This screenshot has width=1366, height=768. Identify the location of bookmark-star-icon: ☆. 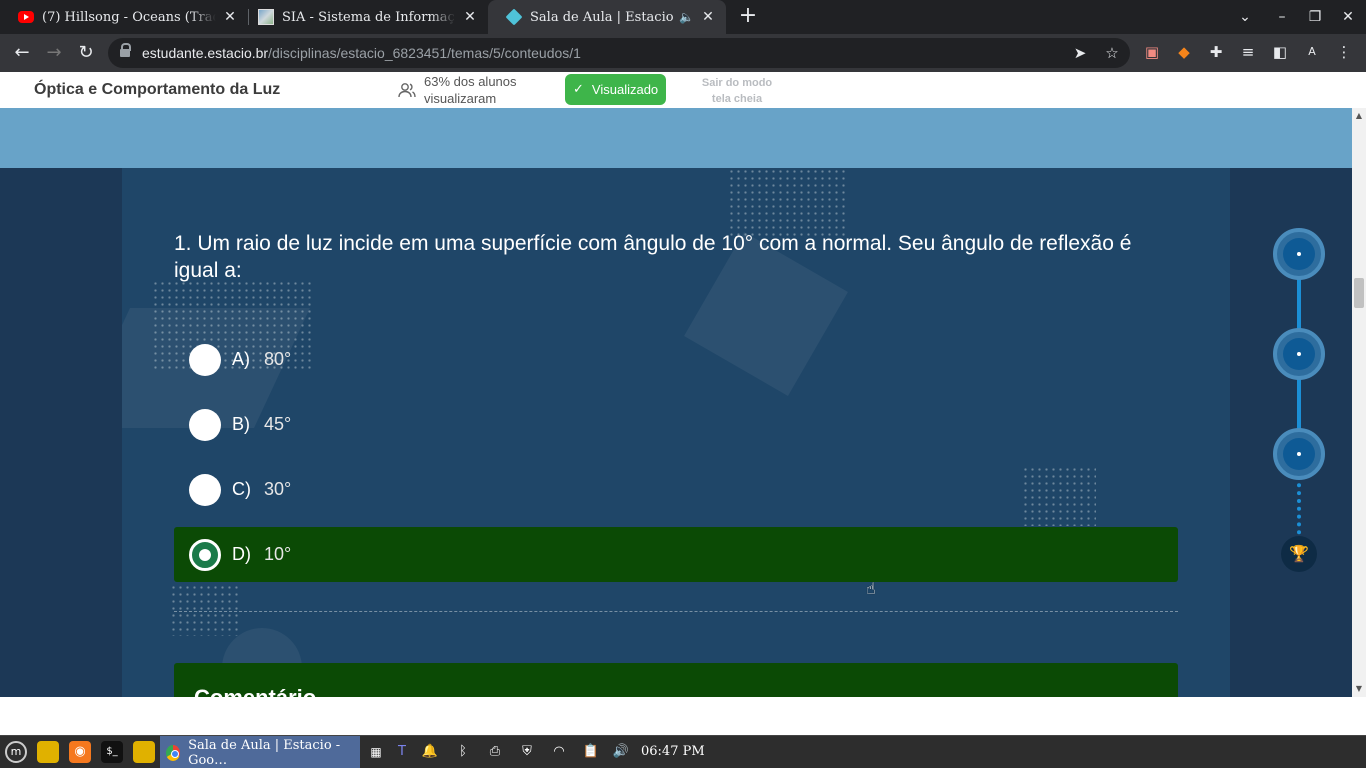
(1112, 53).